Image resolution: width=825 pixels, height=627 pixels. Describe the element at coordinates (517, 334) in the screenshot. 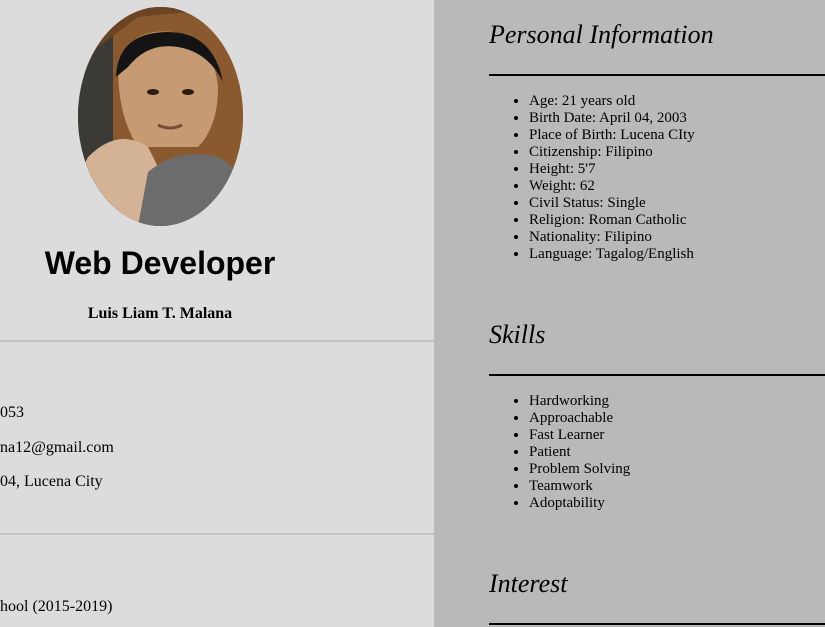

I see `section-heading-skills: Skills` at that location.